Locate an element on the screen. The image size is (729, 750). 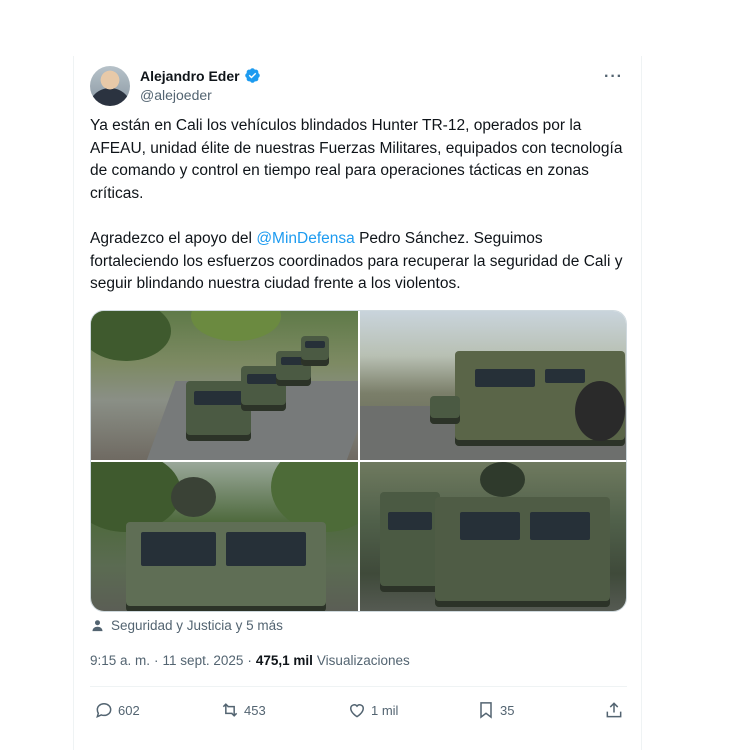
repost-icon is located at coordinates (230, 710).